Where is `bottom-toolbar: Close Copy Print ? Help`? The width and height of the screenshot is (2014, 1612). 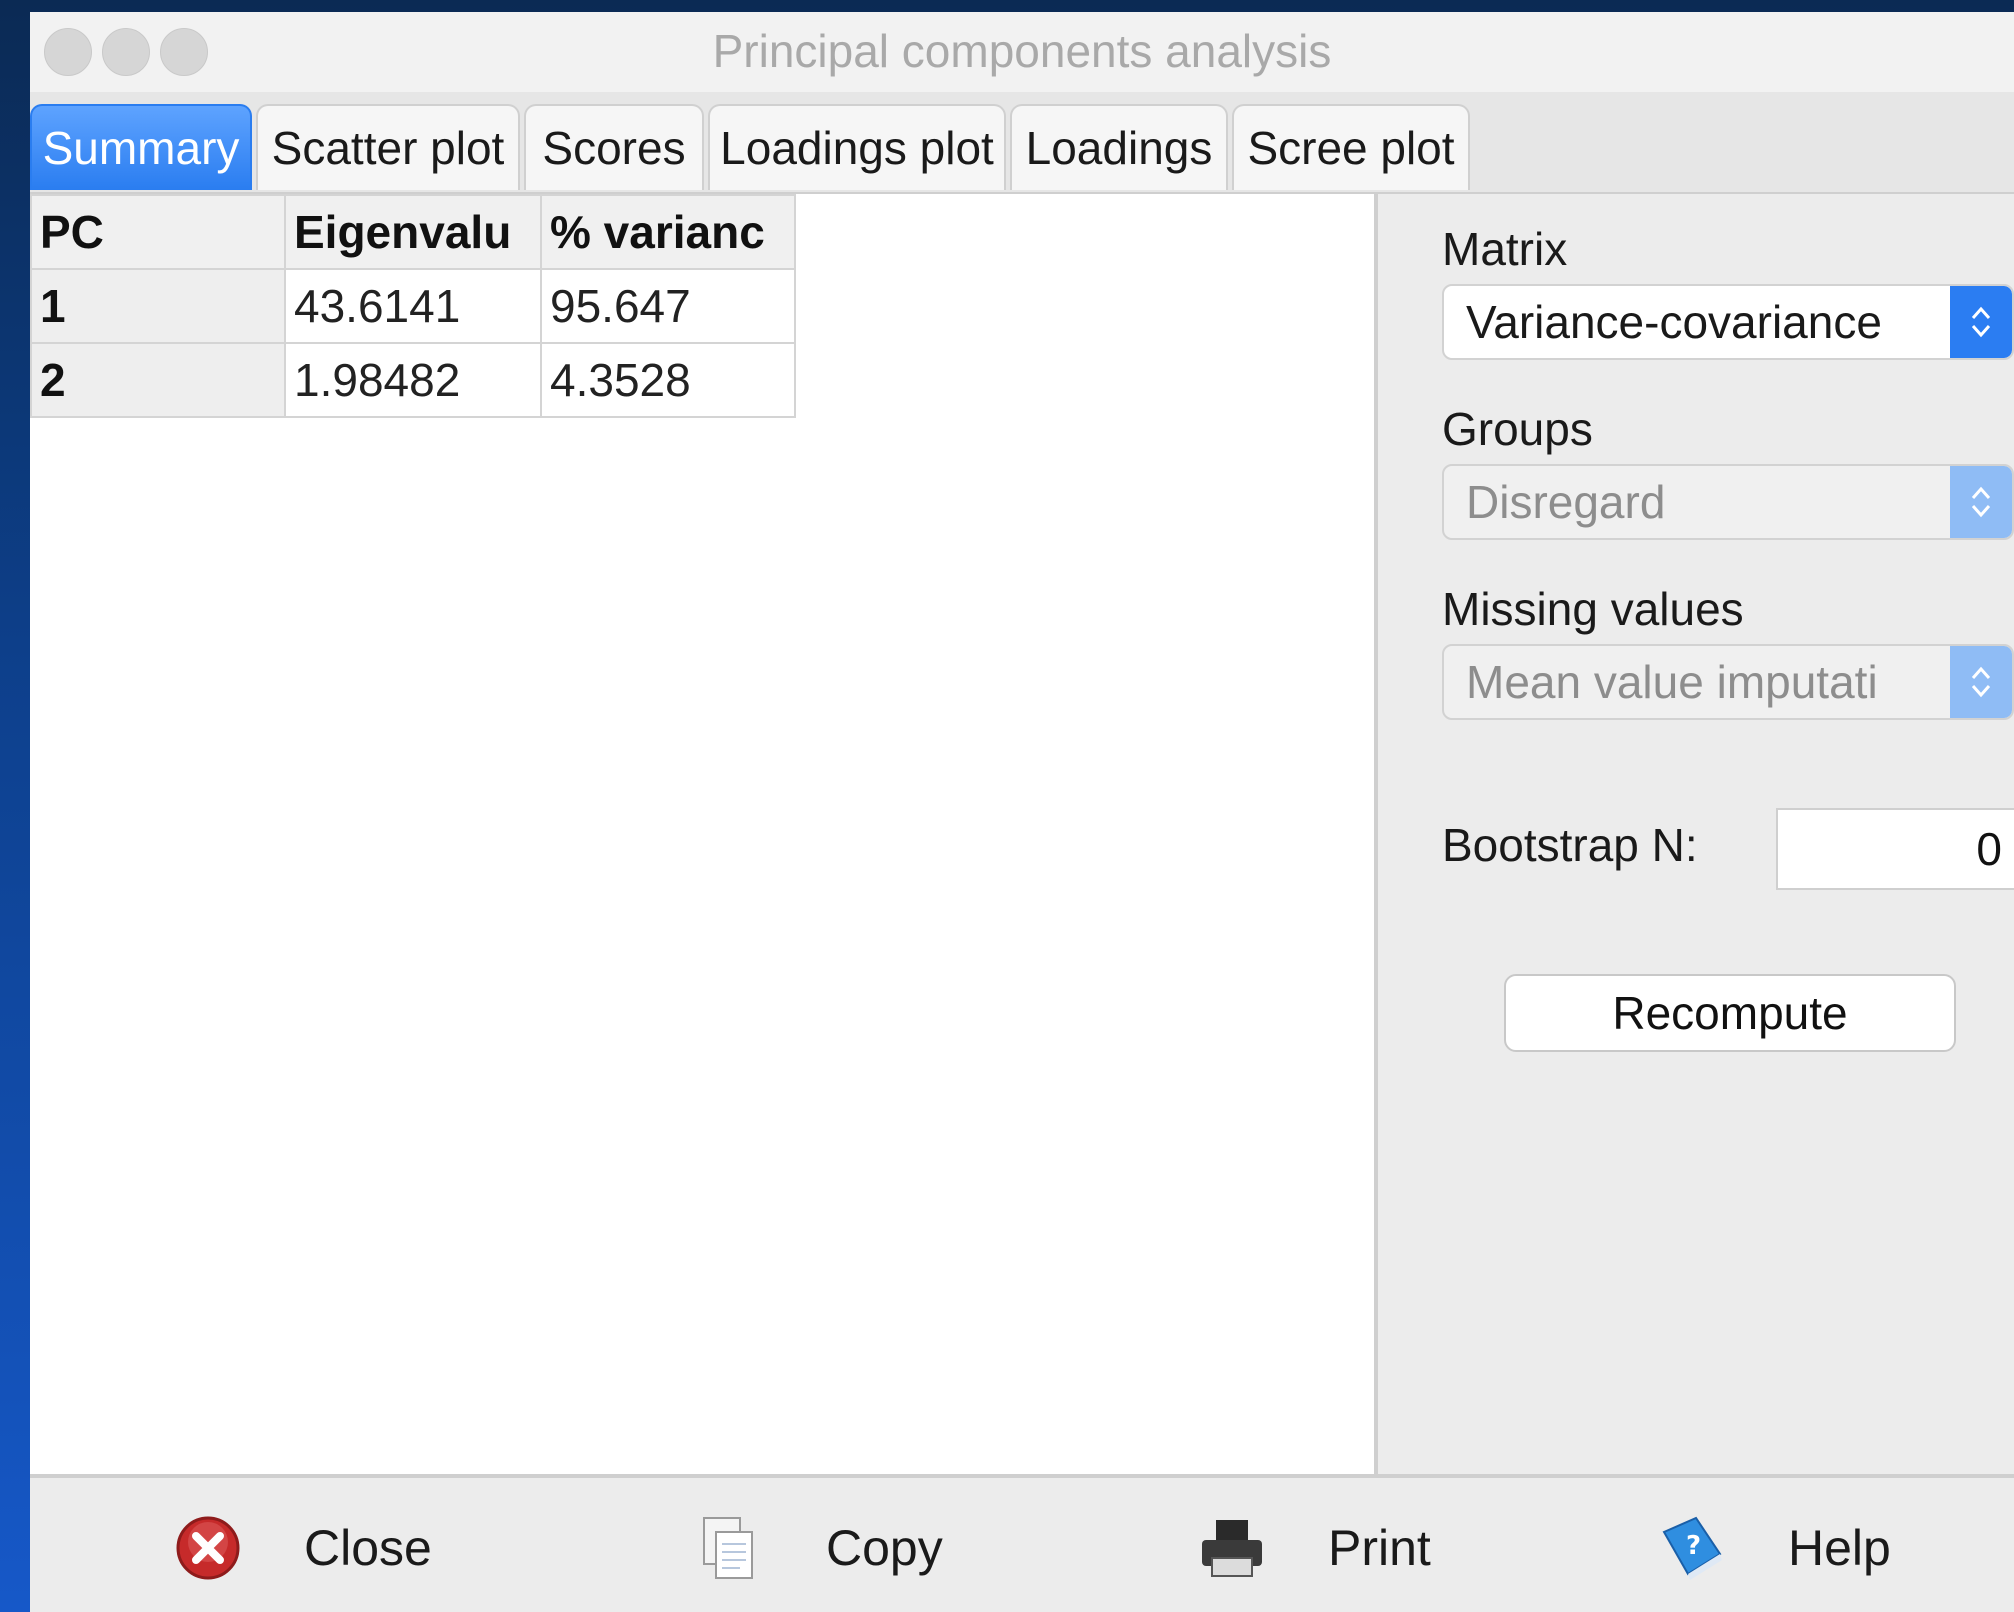 bottom-toolbar: Close Copy Print ? Help is located at coordinates (1022, 1543).